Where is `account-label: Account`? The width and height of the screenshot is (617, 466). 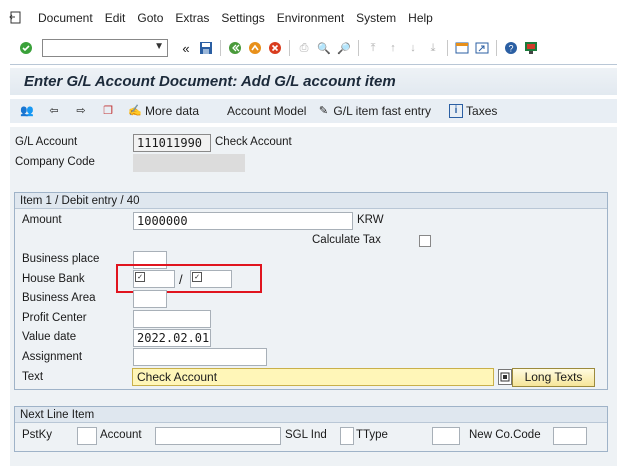 account-label: Account is located at coordinates (121, 435).